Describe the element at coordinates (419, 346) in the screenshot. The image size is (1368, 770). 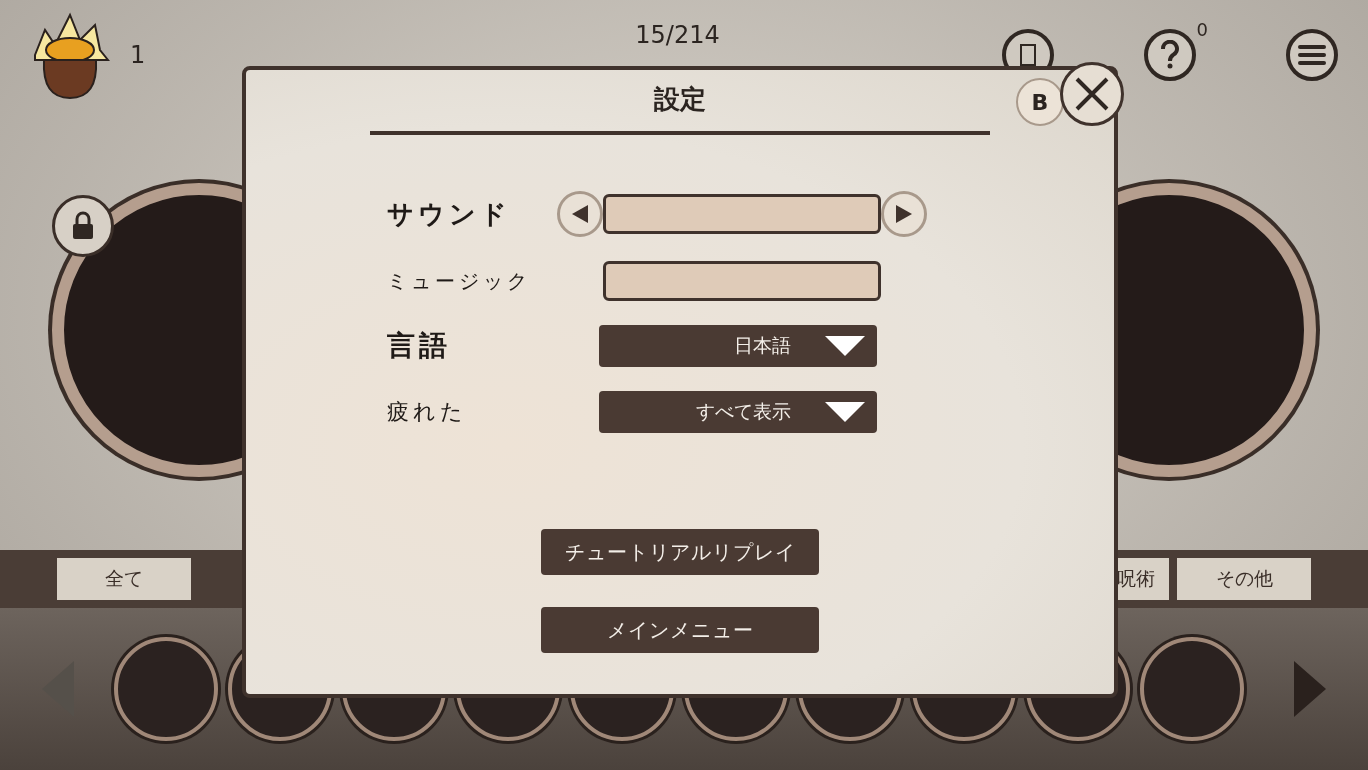
I see `setting-label: 言語` at that location.